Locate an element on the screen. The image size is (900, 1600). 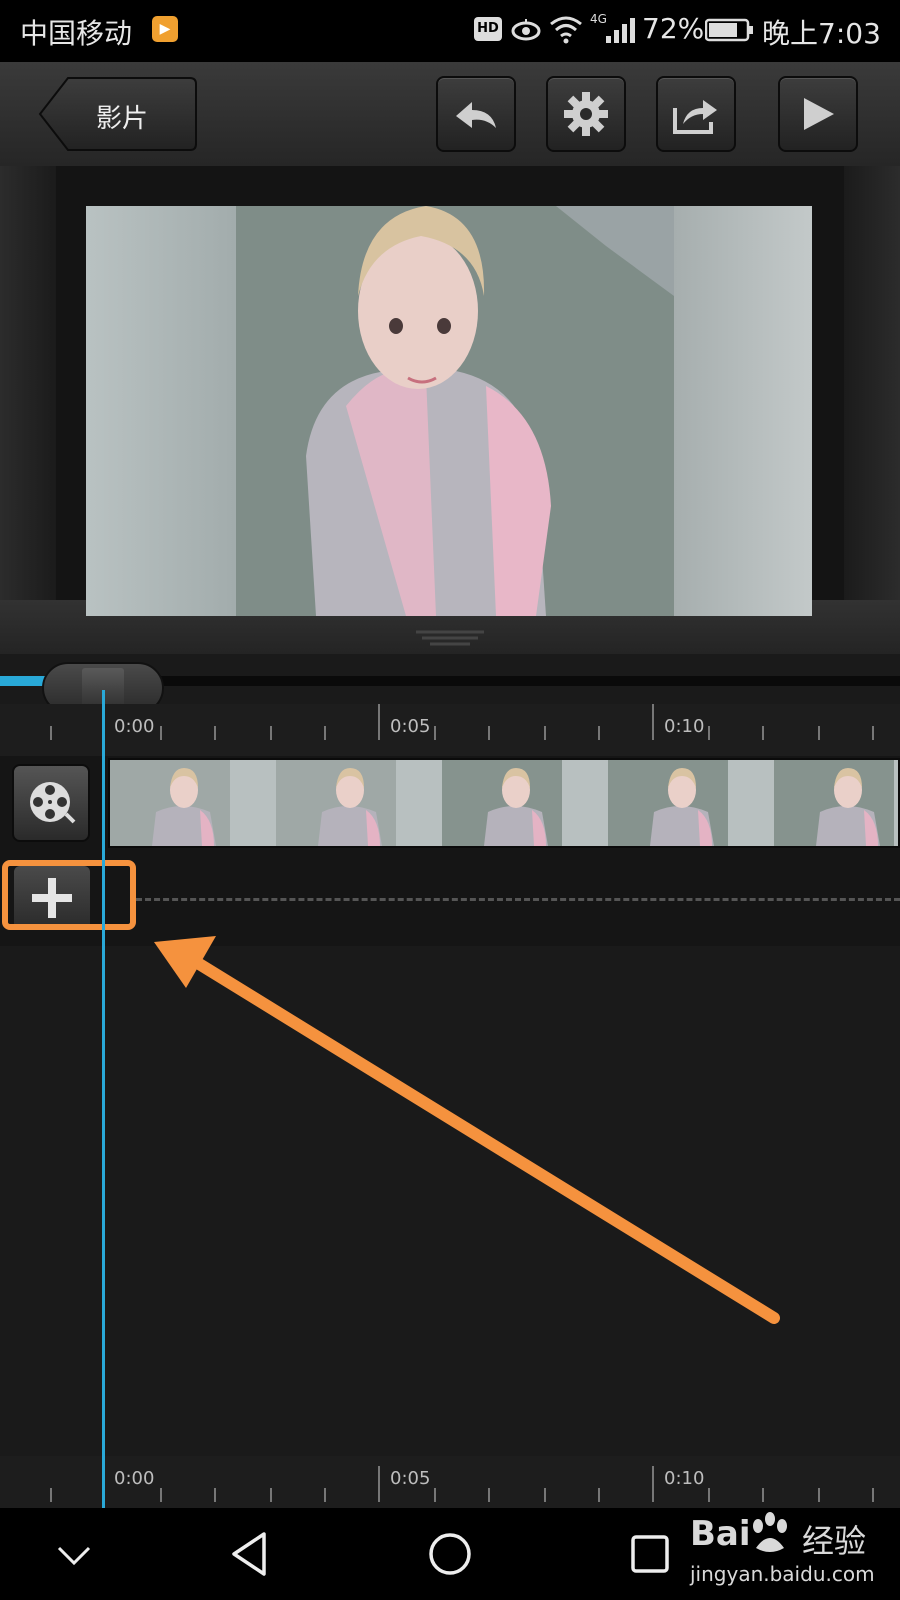
battery-percent: 72% is located at coordinates (673, 28).